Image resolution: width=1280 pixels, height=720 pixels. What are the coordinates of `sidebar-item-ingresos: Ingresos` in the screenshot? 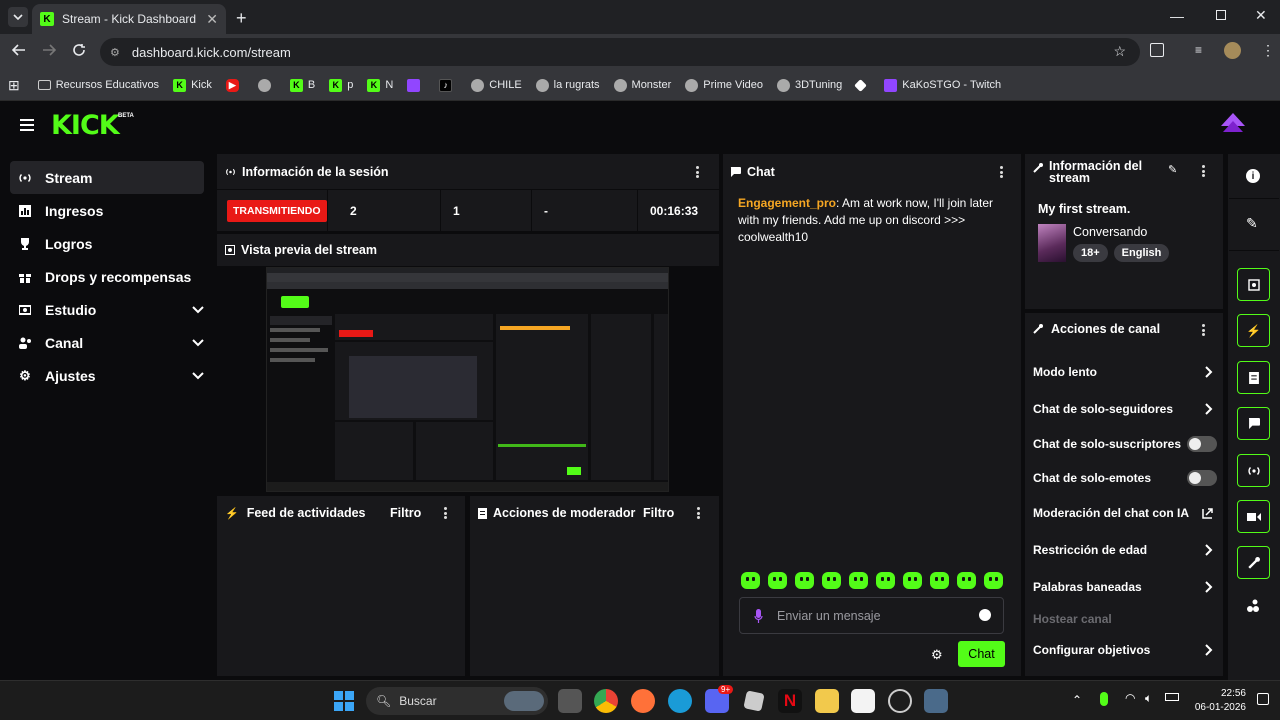 It's located at (107, 210).